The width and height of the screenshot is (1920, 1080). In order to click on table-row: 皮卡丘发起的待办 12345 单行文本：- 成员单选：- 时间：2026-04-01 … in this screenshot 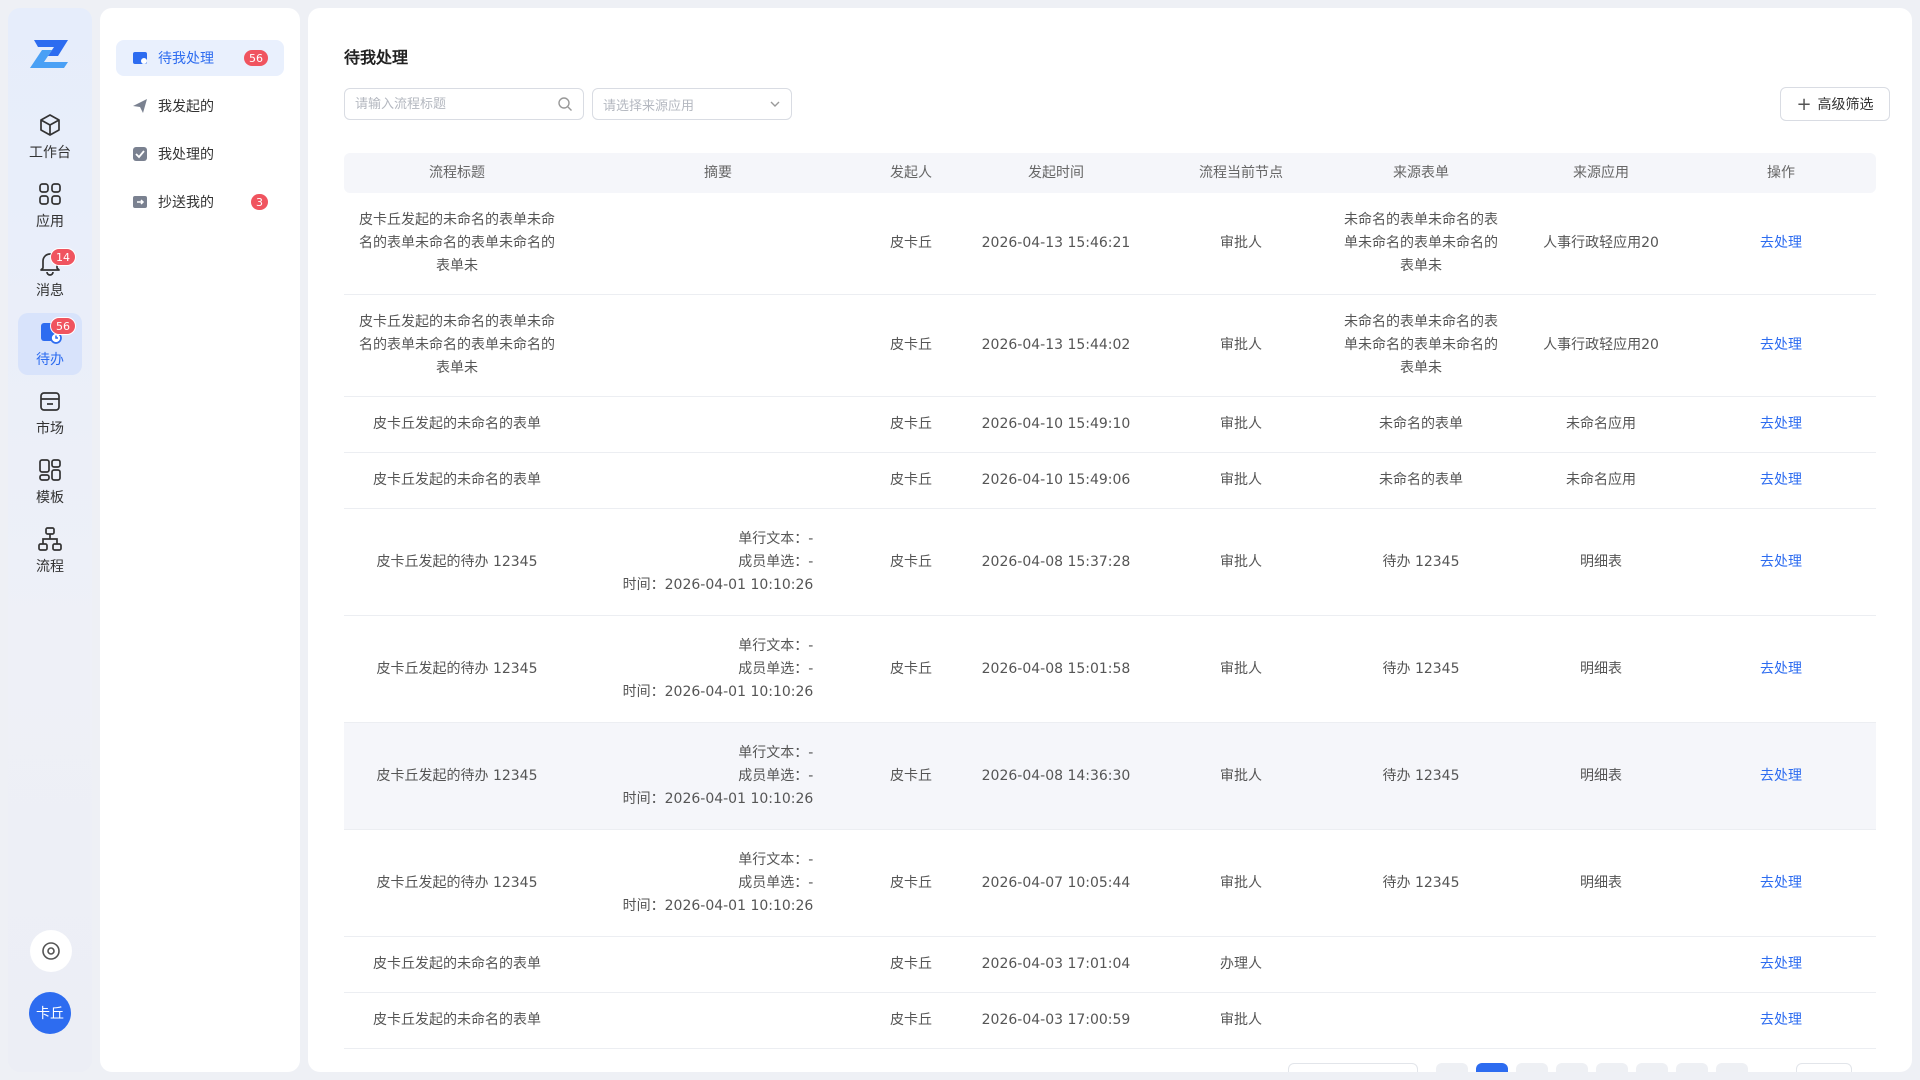, I will do `click(1110, 562)`.